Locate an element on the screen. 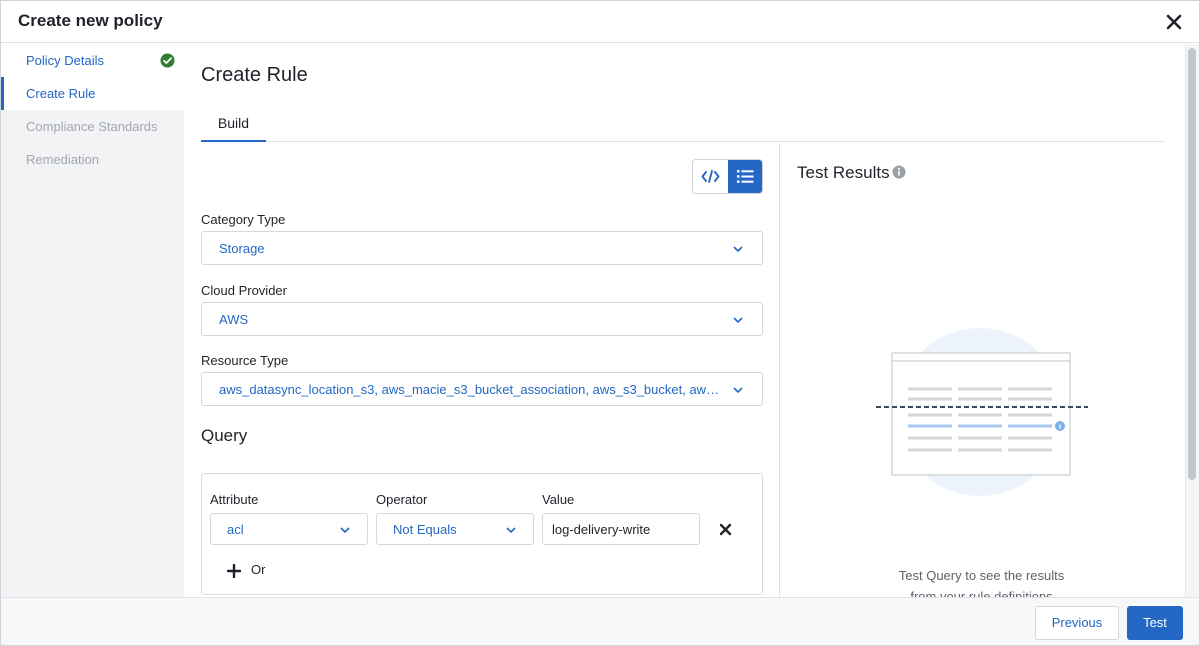 This screenshot has height=646, width=1200. previous-button: Previous is located at coordinates (1077, 623).